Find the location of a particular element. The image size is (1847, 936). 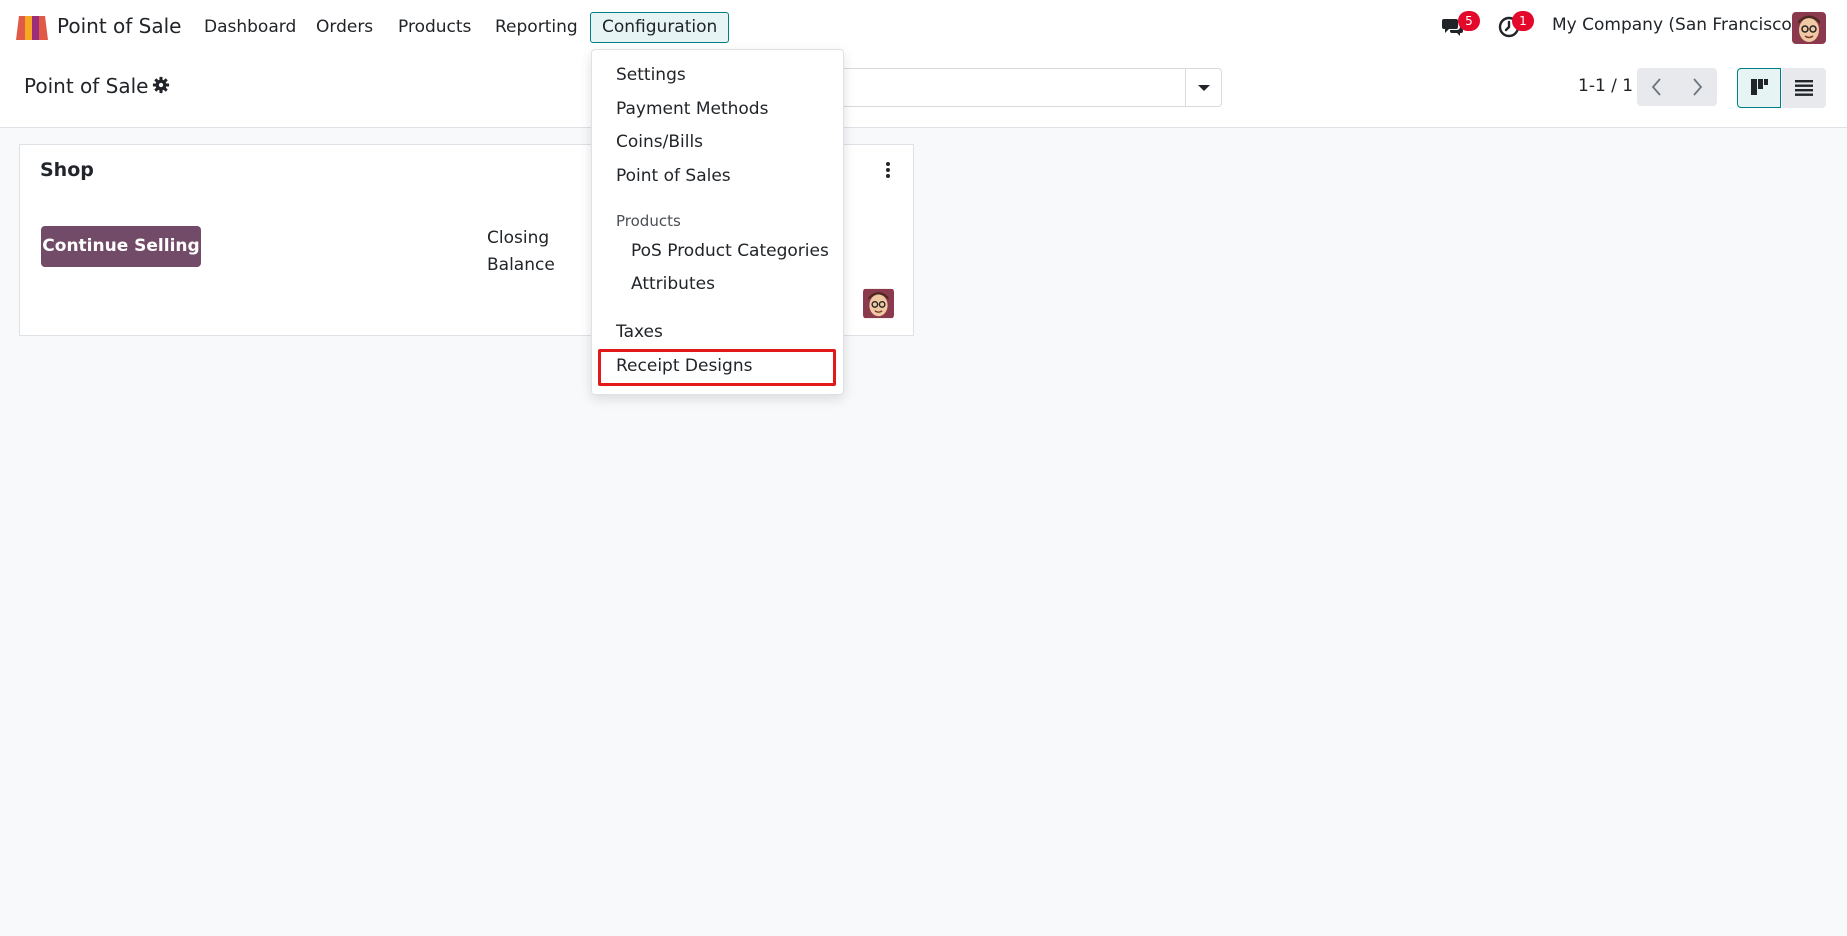

closing-balance-line-1: Closing is located at coordinates (518, 238).